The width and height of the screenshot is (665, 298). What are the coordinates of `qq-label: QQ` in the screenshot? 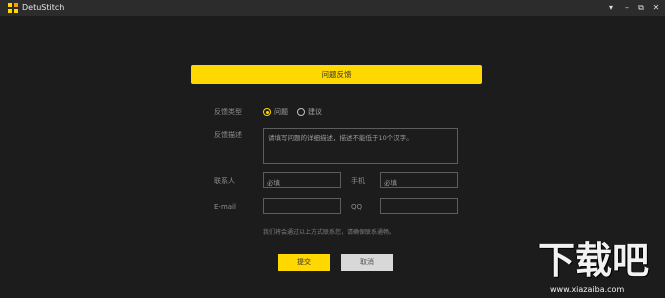 It's located at (357, 207).